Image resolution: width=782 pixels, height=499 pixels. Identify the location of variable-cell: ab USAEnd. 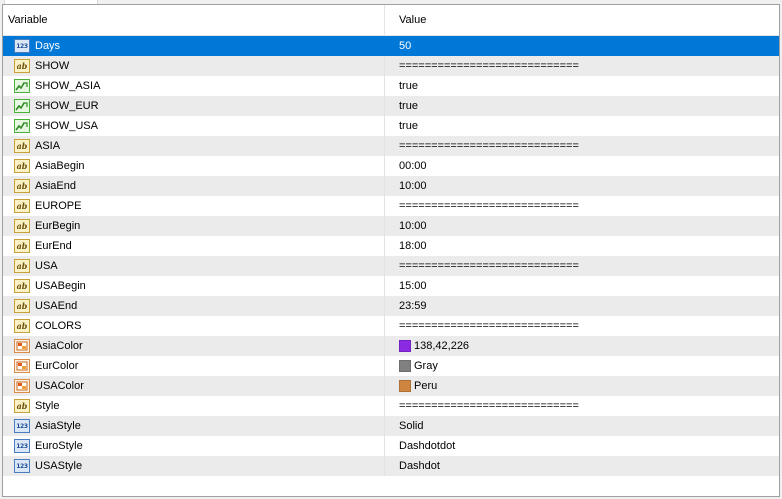
(194, 306).